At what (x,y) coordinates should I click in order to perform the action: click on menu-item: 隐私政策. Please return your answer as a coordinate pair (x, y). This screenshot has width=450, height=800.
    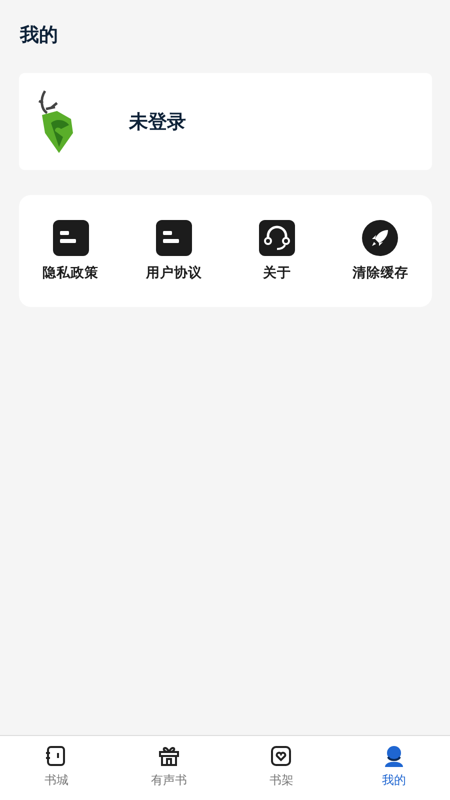
    Looking at the image, I should click on (70, 251).